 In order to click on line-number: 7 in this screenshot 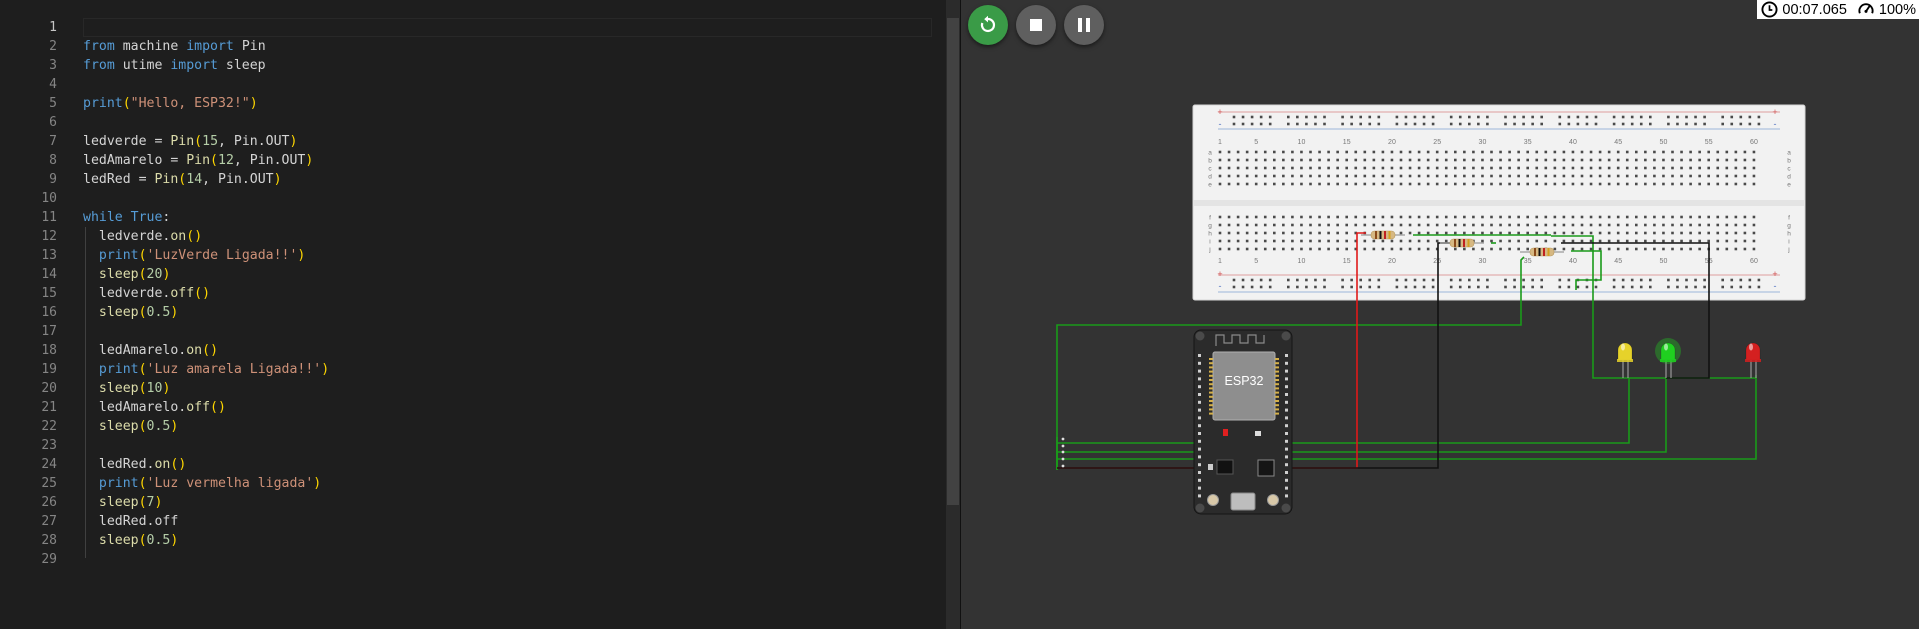, I will do `click(53, 141)`.